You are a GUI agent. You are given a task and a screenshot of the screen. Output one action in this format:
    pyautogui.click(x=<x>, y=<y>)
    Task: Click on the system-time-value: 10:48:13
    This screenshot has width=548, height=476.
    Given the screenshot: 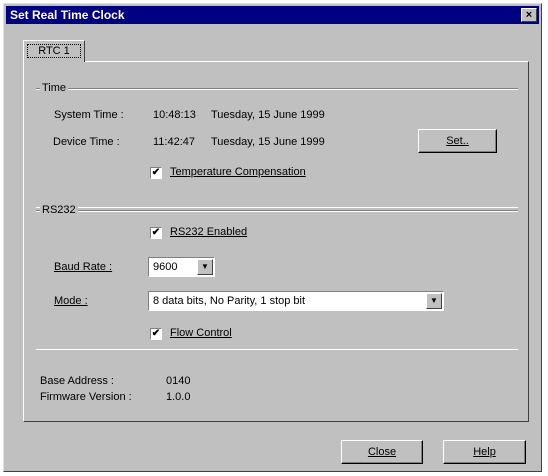 What is the action you would take?
    pyautogui.click(x=174, y=115)
    